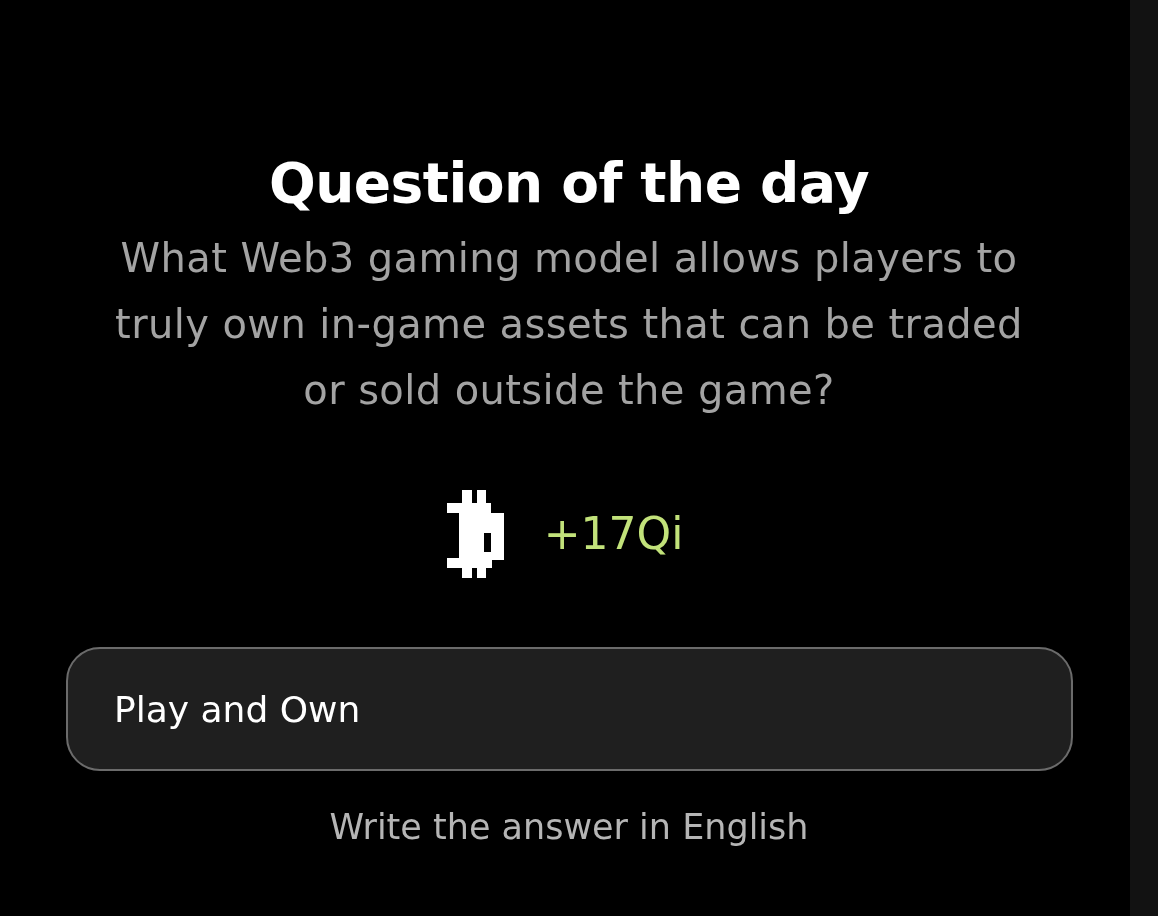 Image resolution: width=1158 pixels, height=916 pixels. I want to click on bitcoin-sign-icon, so click(475, 534).